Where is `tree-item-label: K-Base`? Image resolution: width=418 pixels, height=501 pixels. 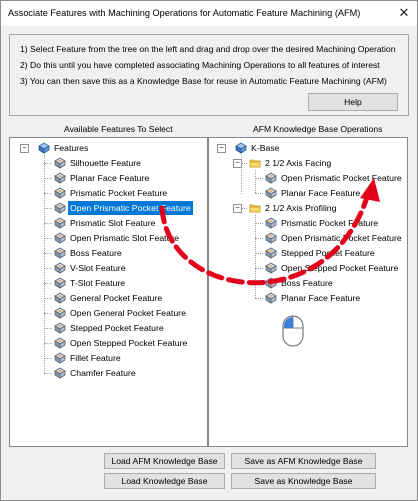
tree-item-label: K-Base is located at coordinates (265, 148).